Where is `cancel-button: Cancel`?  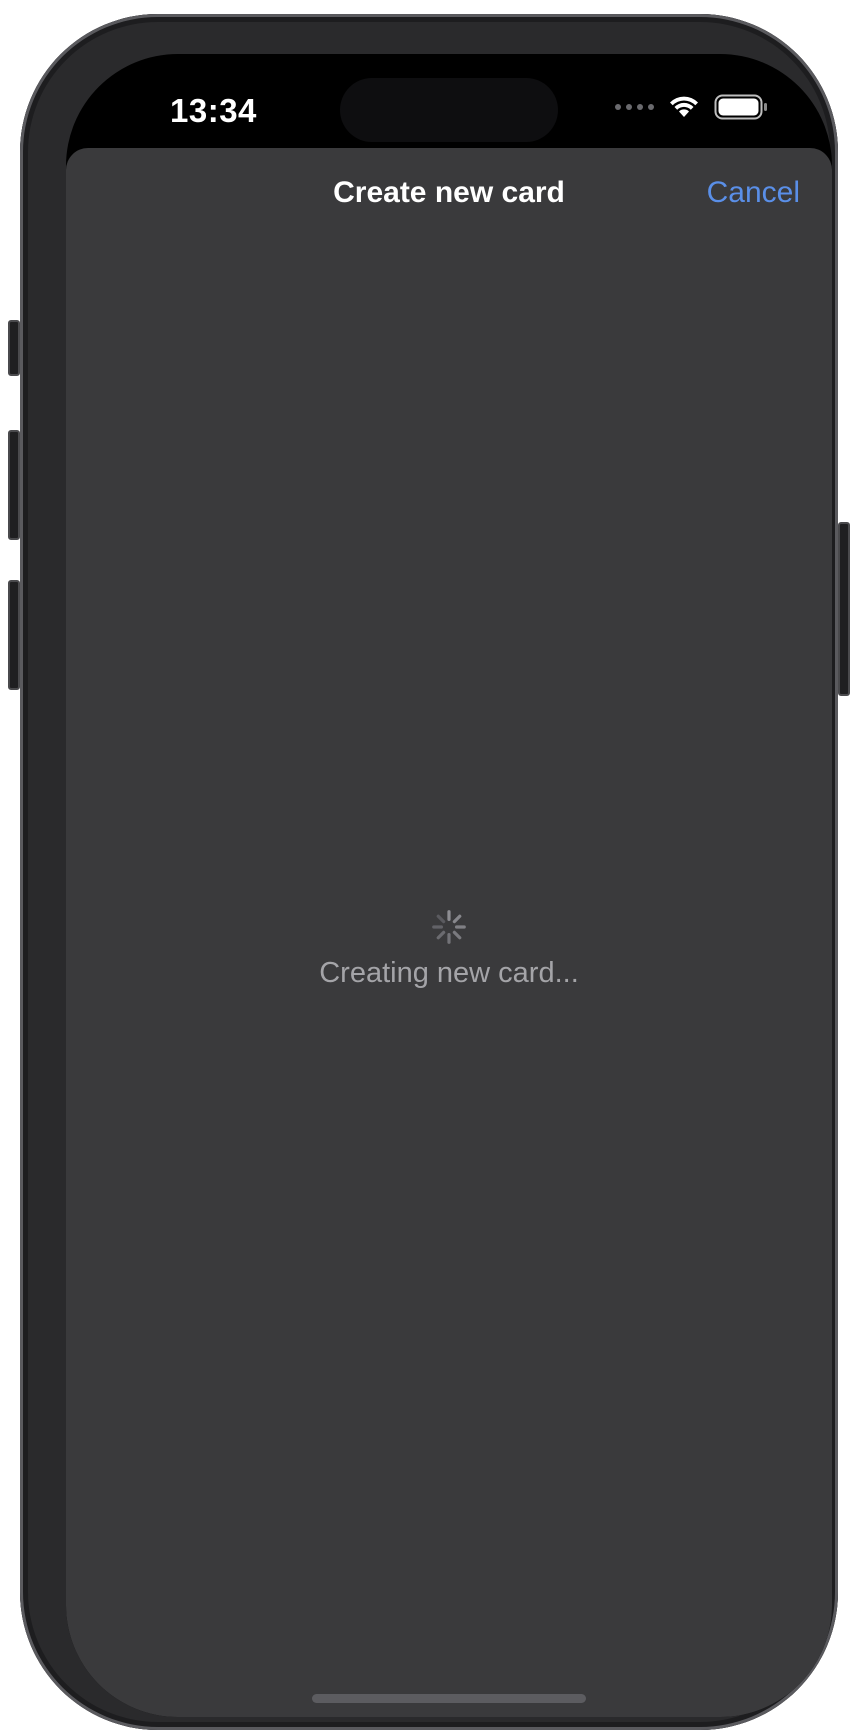 cancel-button: Cancel is located at coordinates (753, 193).